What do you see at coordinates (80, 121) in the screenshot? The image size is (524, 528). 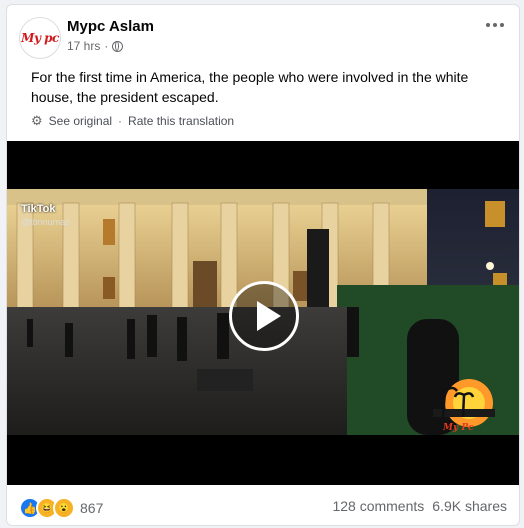 I see `see-original-link: See original` at bounding box center [80, 121].